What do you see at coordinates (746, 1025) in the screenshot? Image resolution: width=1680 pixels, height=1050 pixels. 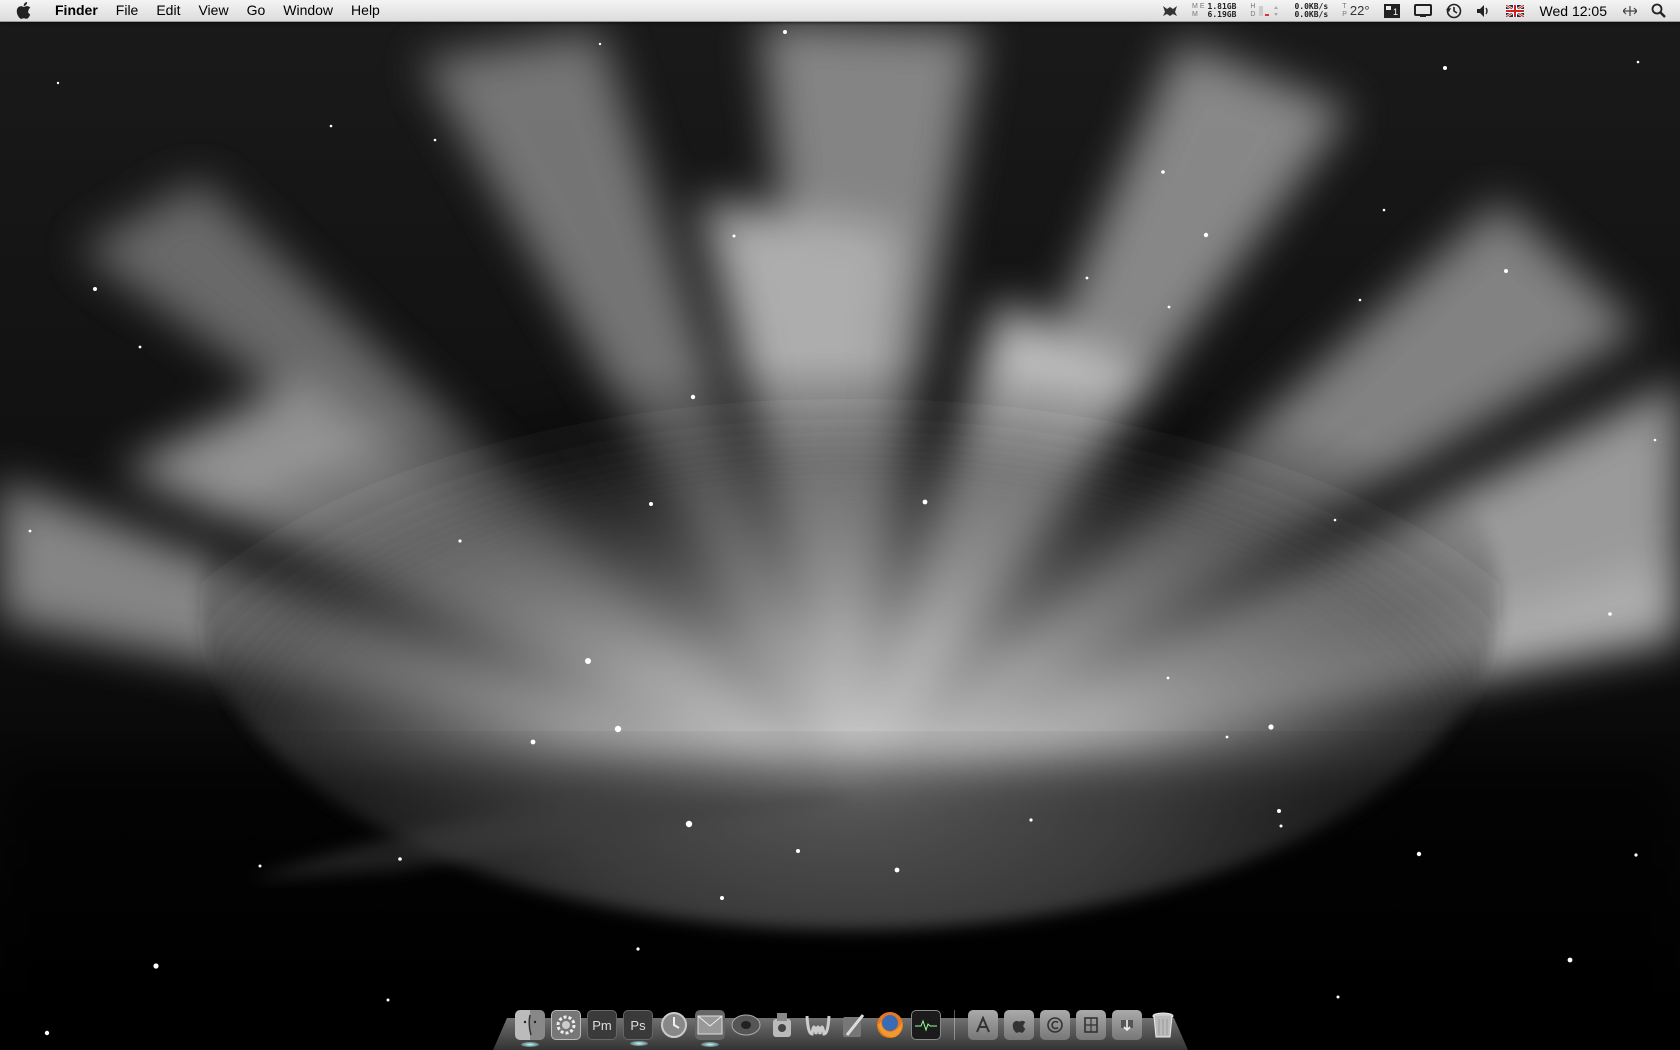 I see `itunes-icon` at bounding box center [746, 1025].